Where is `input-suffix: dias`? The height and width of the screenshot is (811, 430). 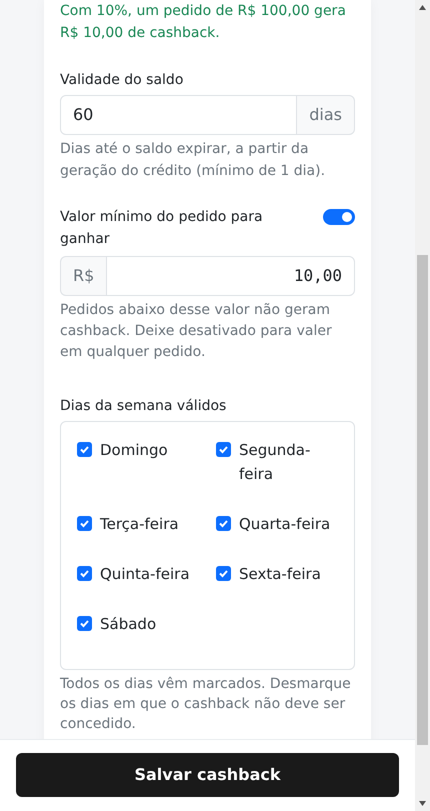
input-suffix: dias is located at coordinates (326, 115).